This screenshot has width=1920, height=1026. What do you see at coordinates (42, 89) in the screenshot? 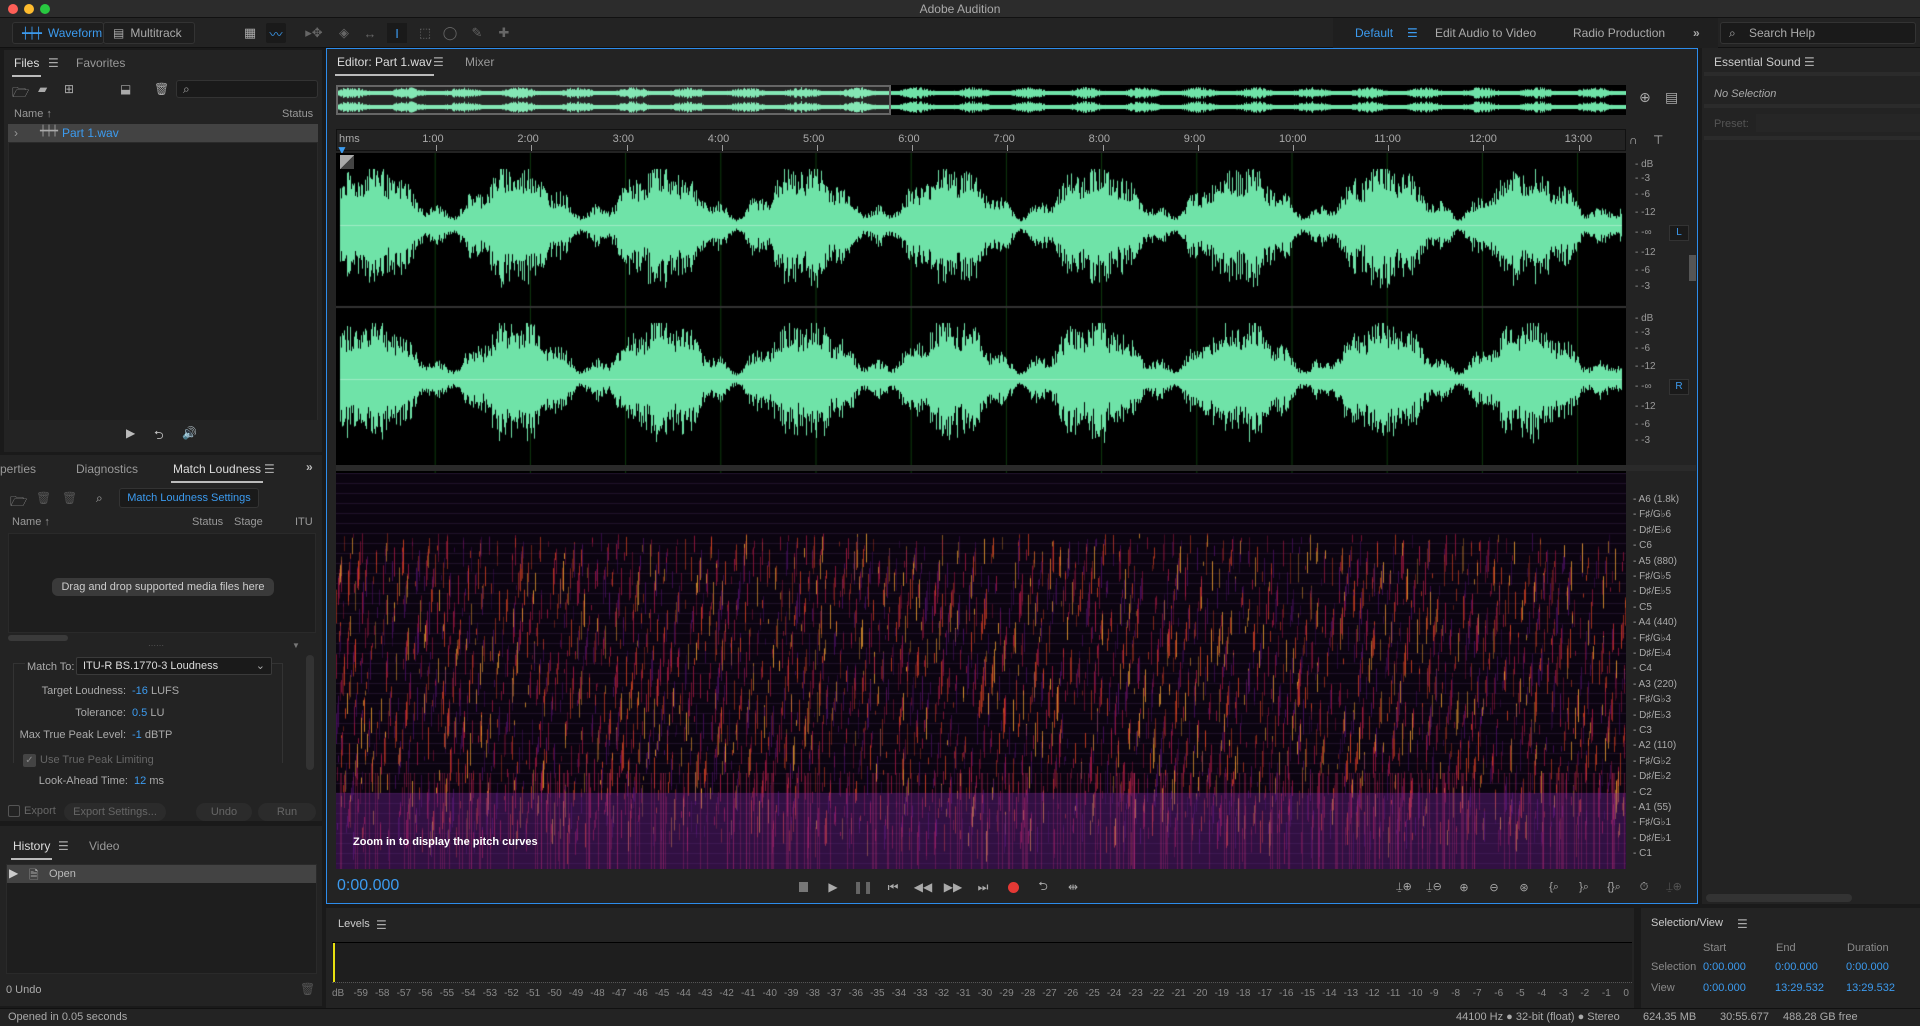
I see `import-file-icon: ▰` at bounding box center [42, 89].